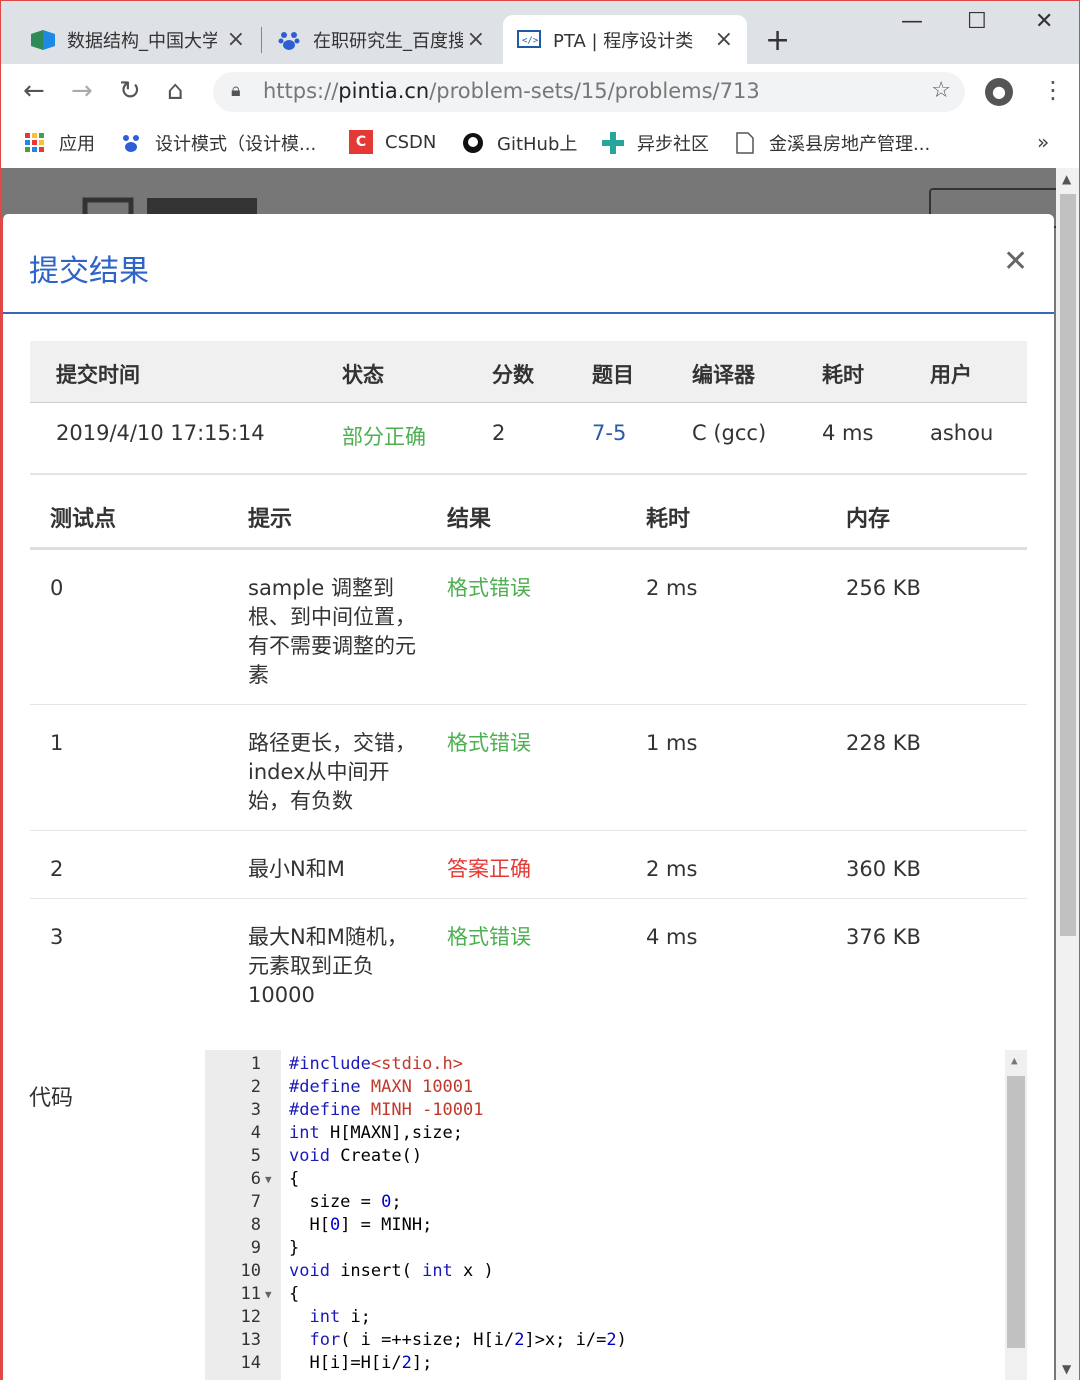 Image resolution: width=1080 pixels, height=1380 pixels. I want to click on table-row: 3 最大N和M随机，元素取到正负10000 格式错误 4 ms 376 KB, so click(528, 963).